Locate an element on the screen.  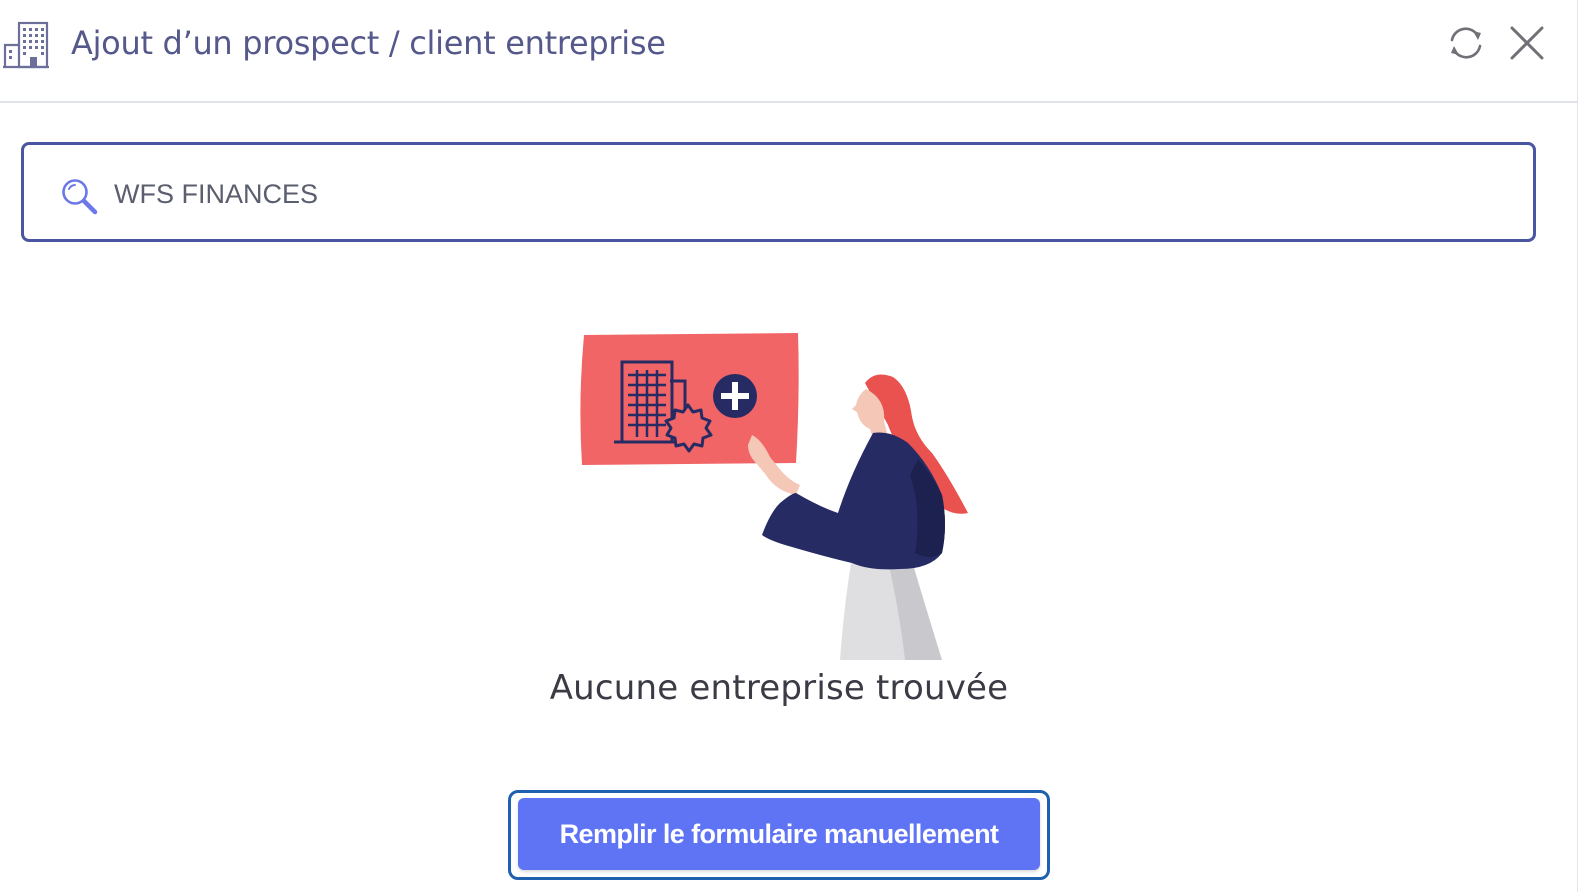
dialog-title: Ajout d’un prospect / client entreprise is located at coordinates (368, 43).